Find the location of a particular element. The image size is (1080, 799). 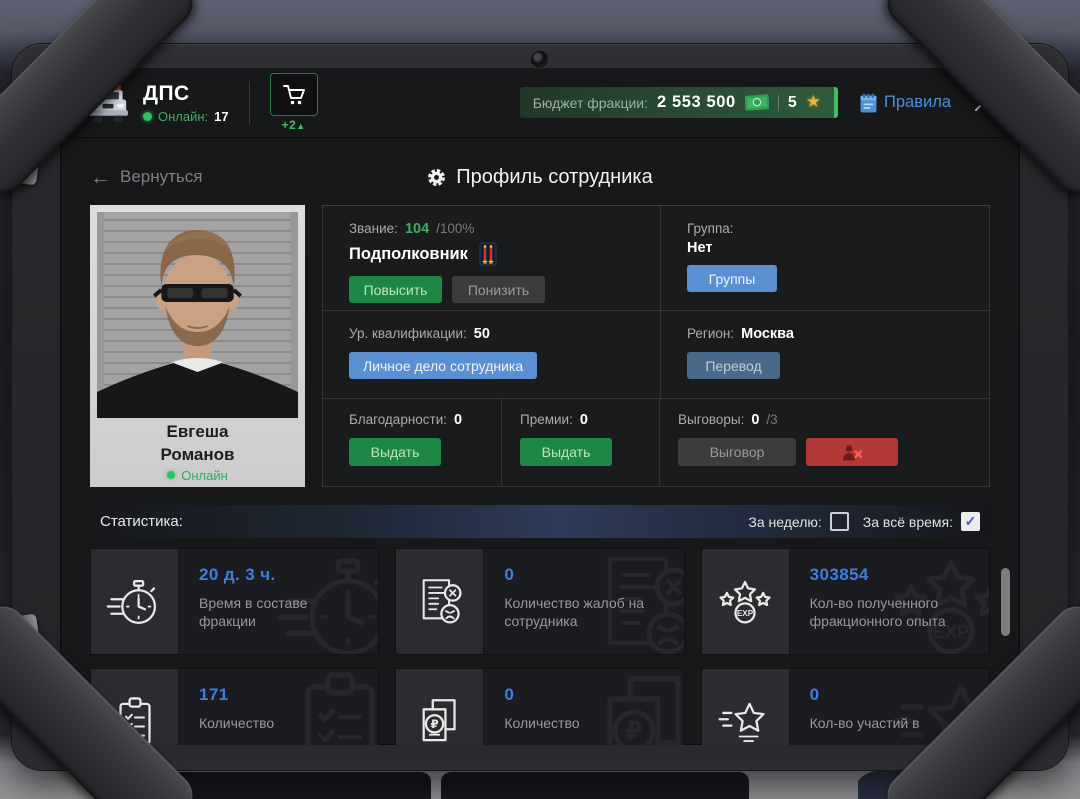

ruble-docs-icon: ₽ is located at coordinates (440, 707).